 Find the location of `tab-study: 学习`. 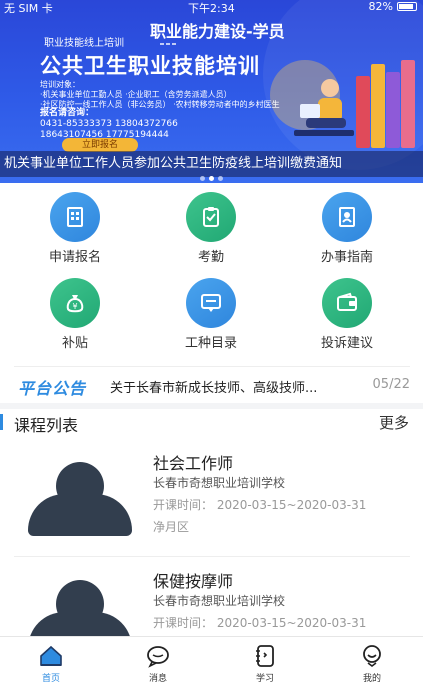

tab-study: 学习 is located at coordinates (265, 663).